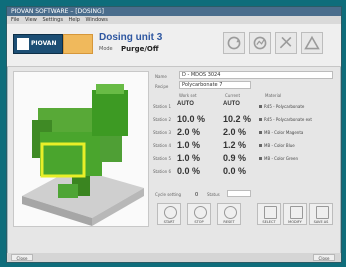 The image size is (346, 267). I want to click on graph-button, so click(260, 43).